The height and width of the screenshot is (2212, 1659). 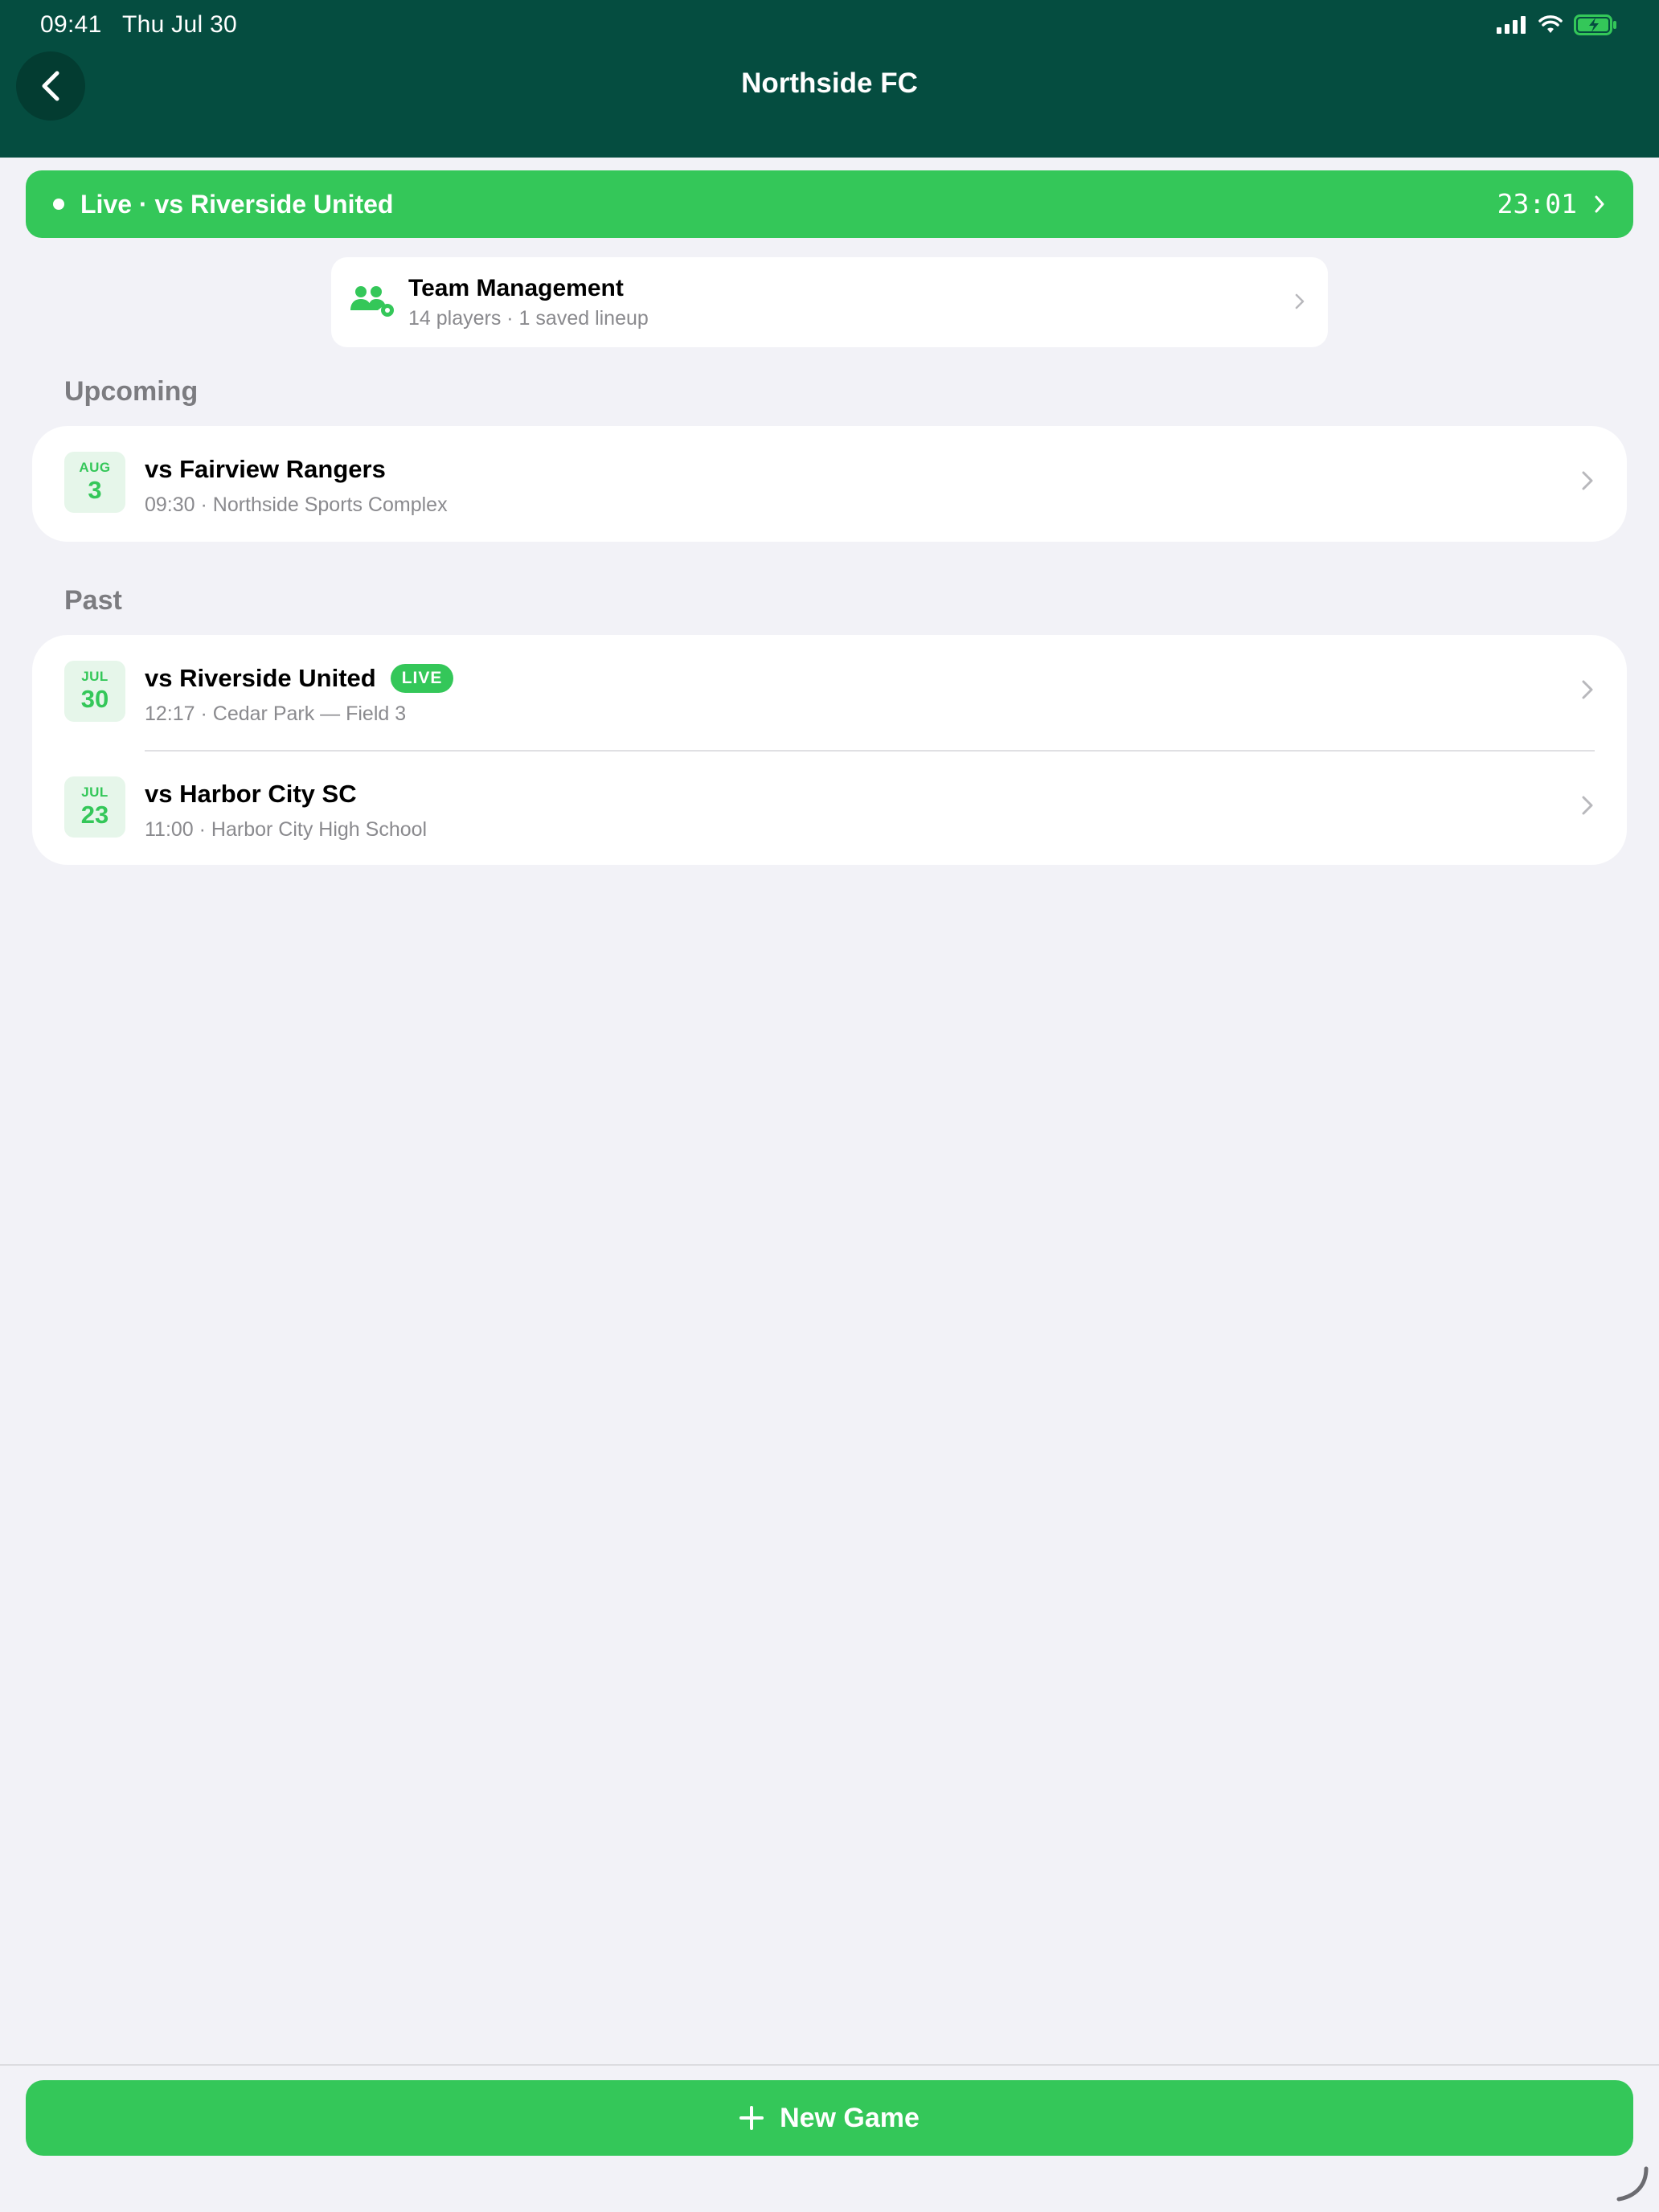 What do you see at coordinates (372, 301) in the screenshot?
I see `team-settings-icon` at bounding box center [372, 301].